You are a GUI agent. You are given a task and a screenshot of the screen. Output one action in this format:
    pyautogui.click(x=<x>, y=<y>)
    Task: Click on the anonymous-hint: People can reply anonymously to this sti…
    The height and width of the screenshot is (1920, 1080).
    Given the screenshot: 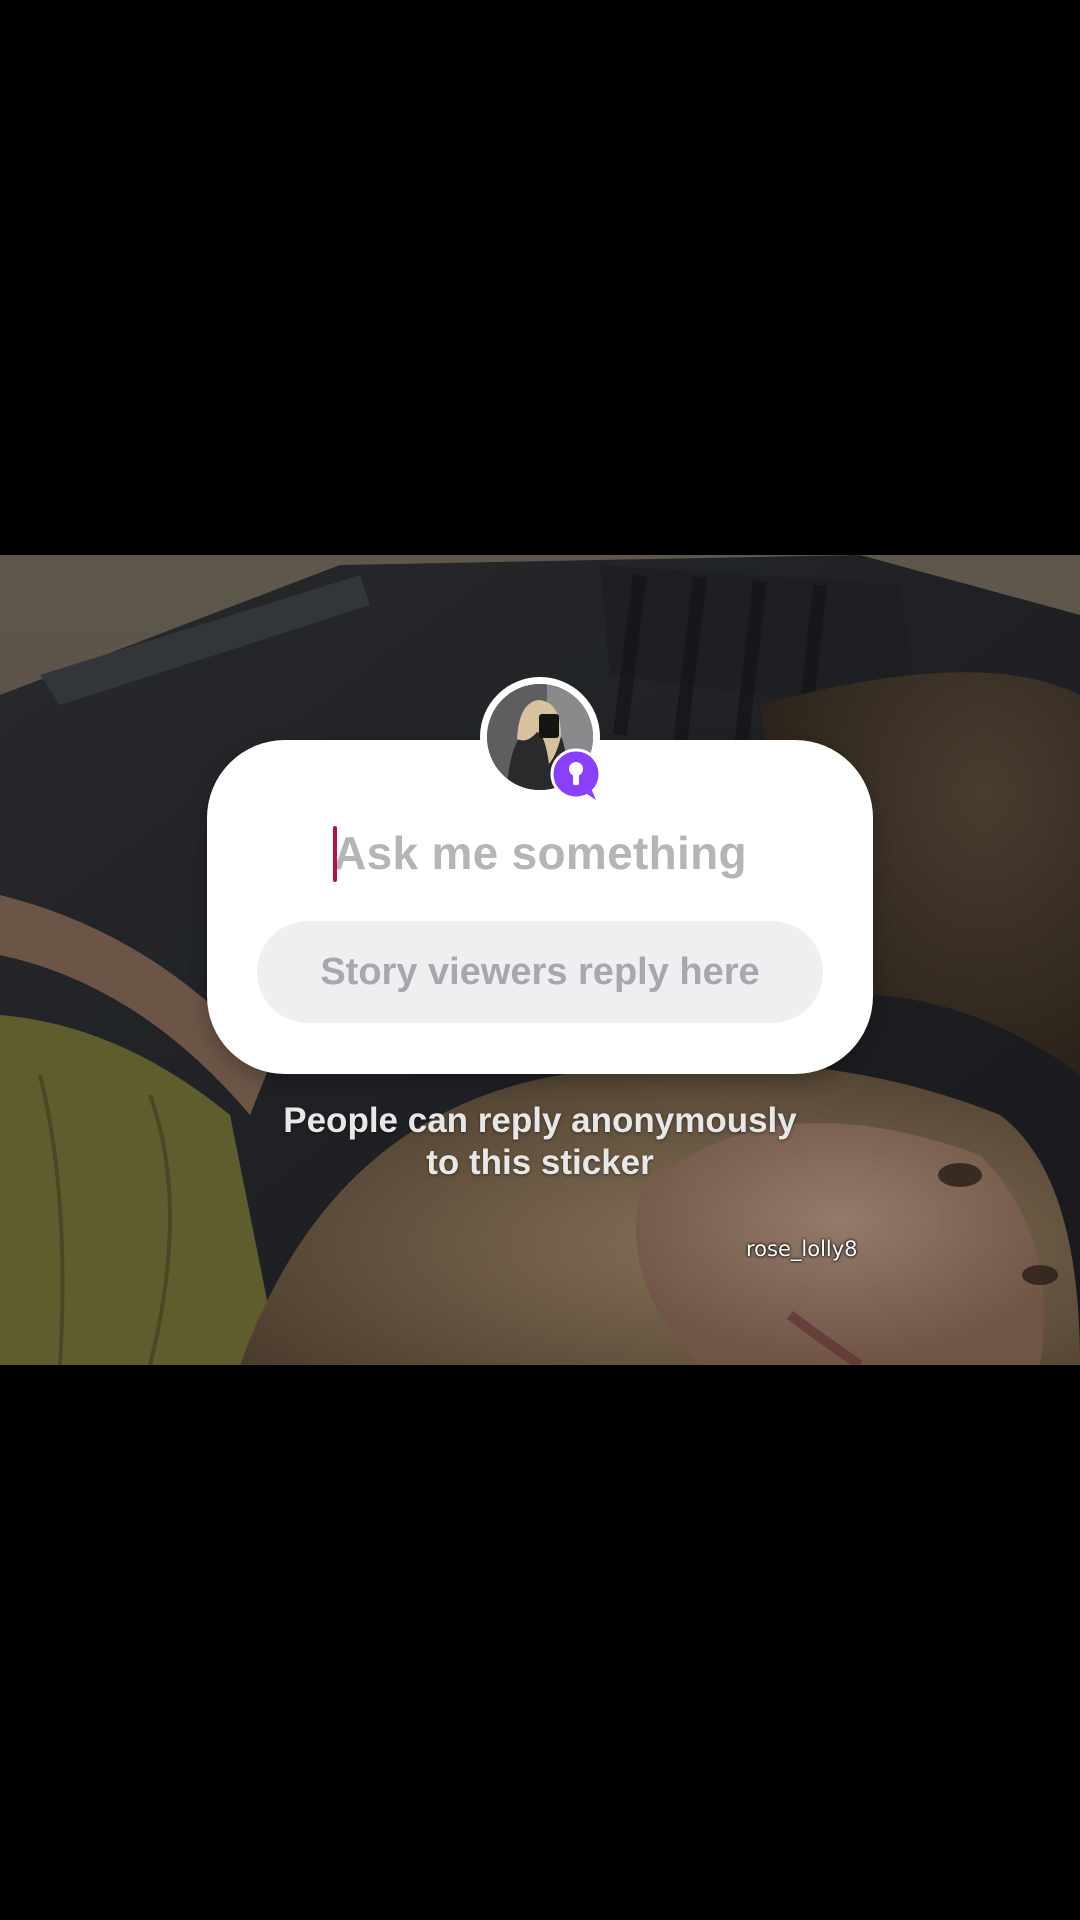 What is the action you would take?
    pyautogui.click(x=540, y=1142)
    